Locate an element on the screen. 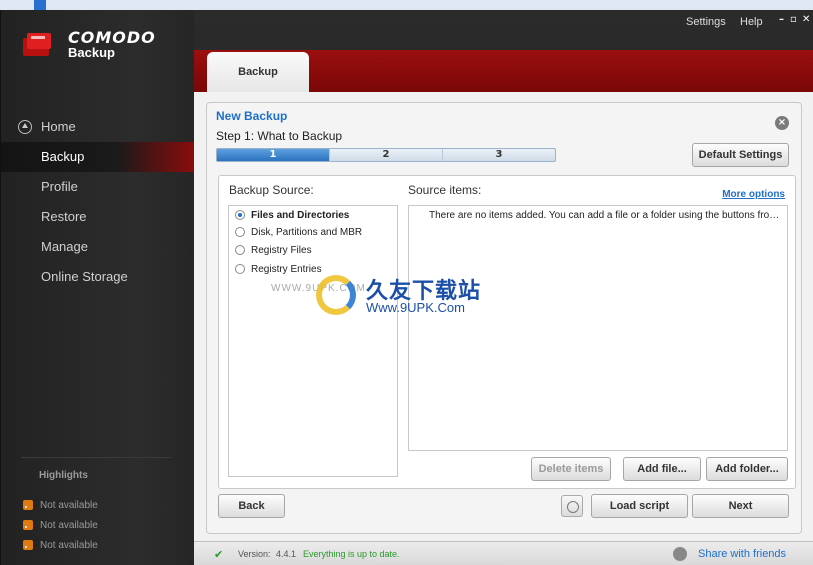 This screenshot has width=813, height=565. home-icon is located at coordinates (25, 127).